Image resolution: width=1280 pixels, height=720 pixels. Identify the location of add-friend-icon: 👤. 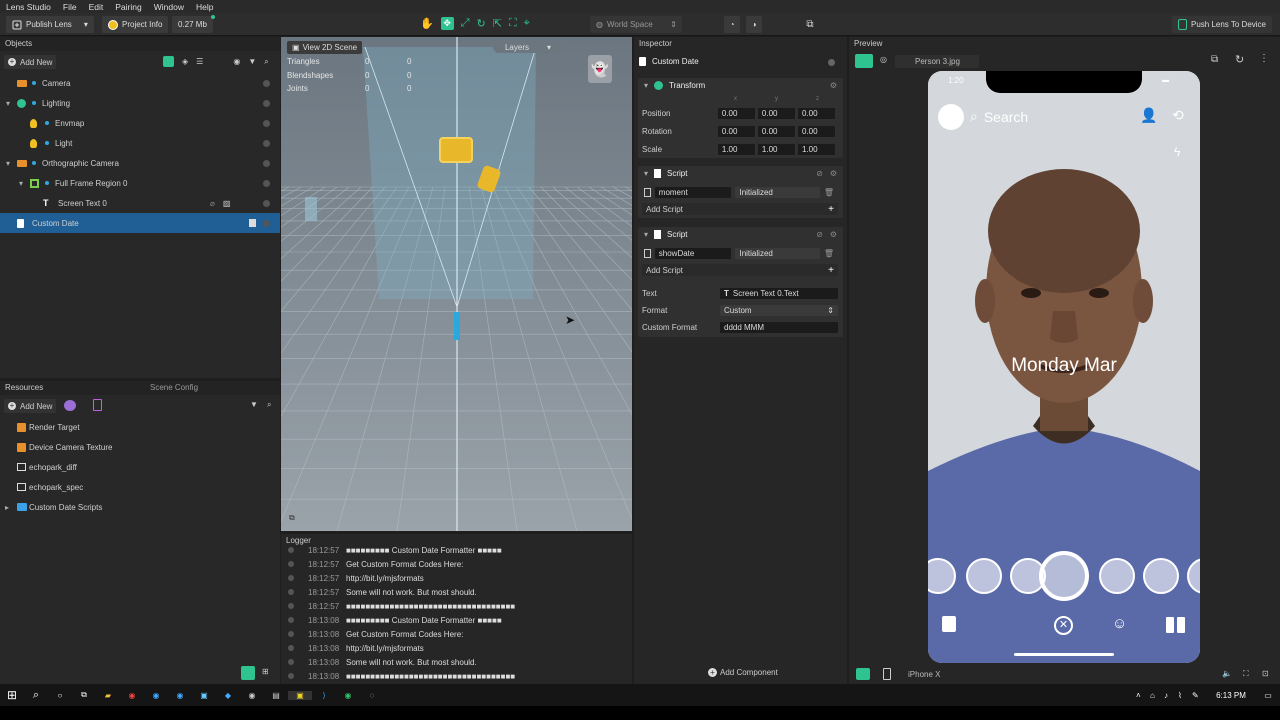
(1148, 115).